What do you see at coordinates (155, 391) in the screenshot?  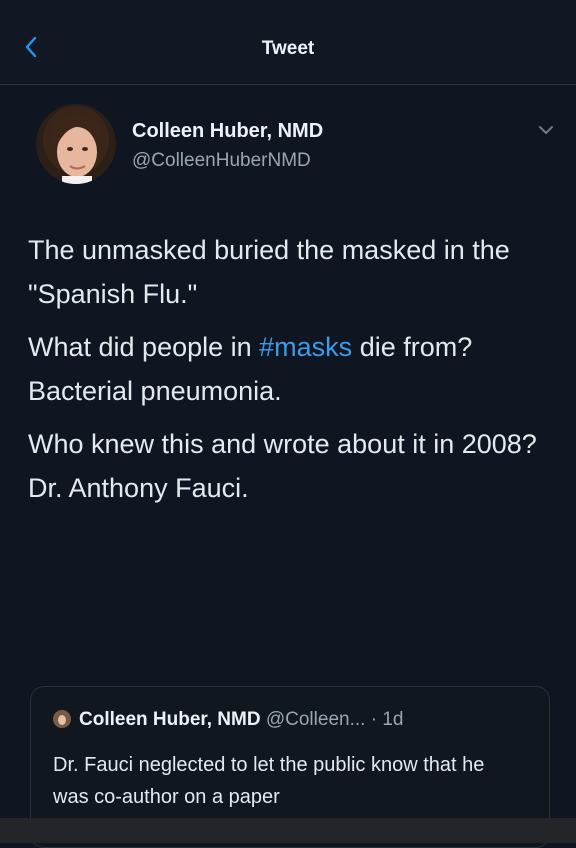 I see `tweet-paragraph: Bacterial pneumonia.` at bounding box center [155, 391].